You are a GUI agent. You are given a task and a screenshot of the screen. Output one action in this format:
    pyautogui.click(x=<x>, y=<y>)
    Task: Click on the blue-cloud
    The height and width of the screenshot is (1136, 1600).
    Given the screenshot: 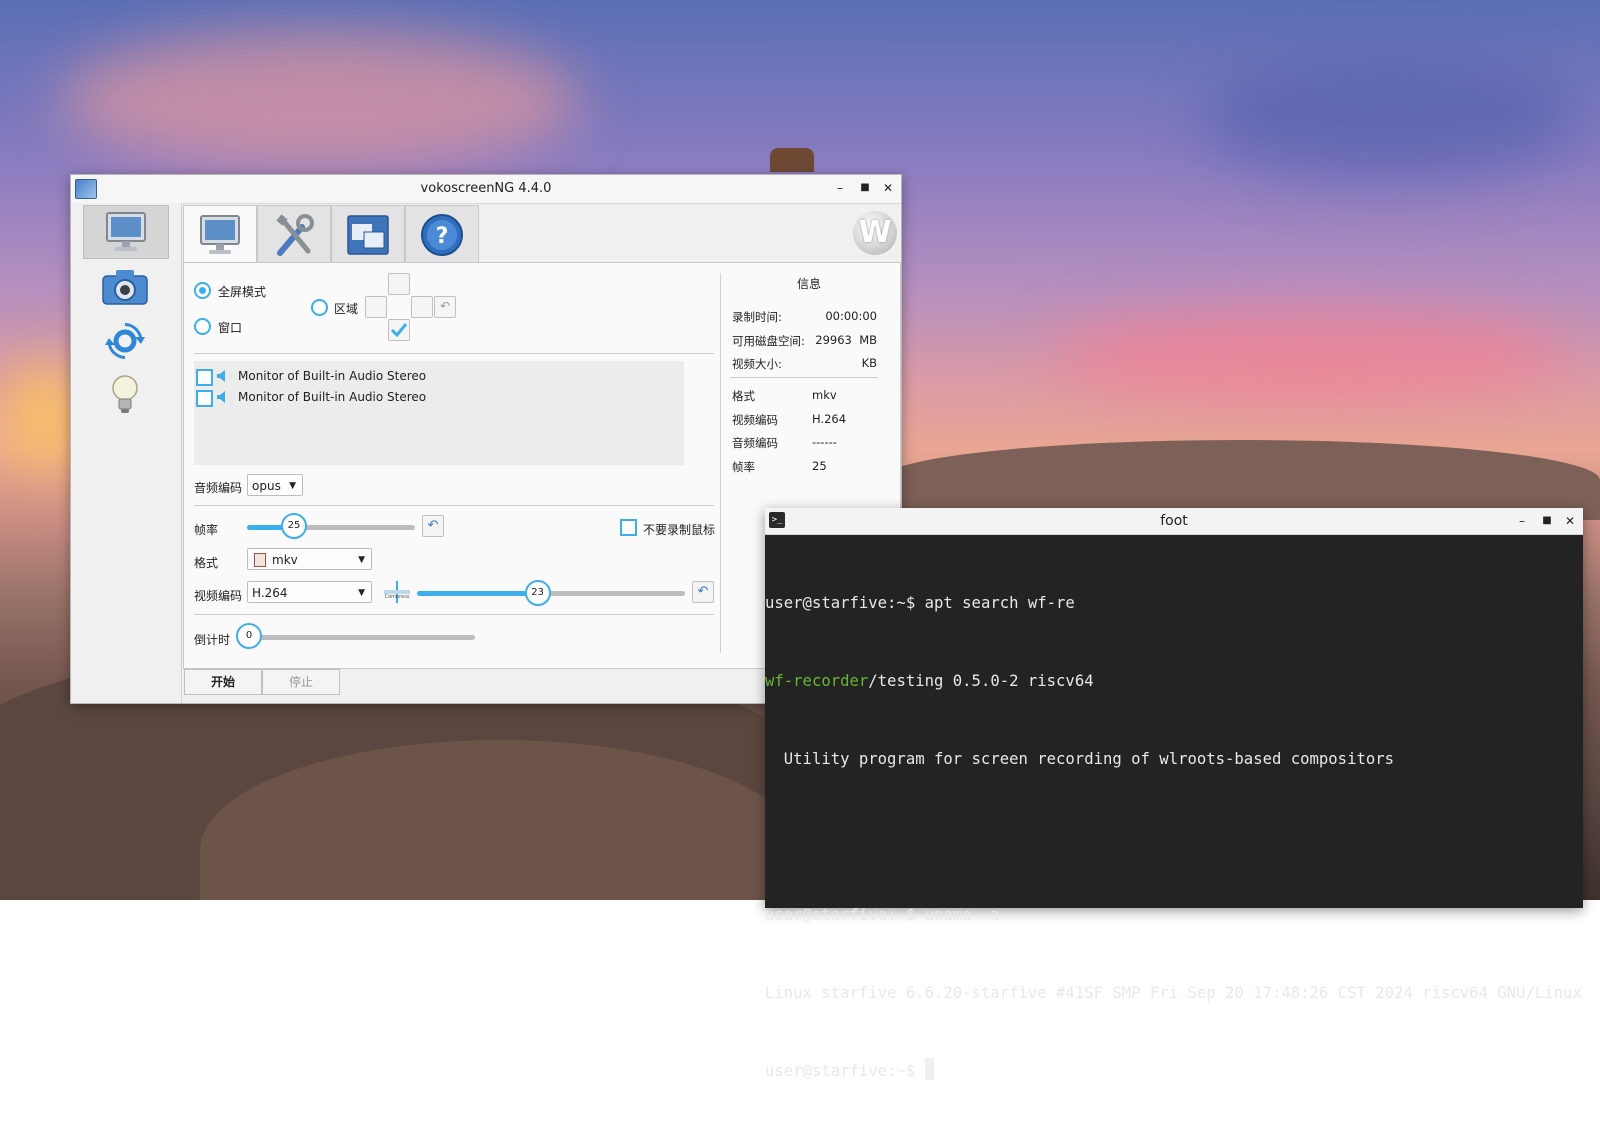 What is the action you would take?
    pyautogui.click(x=1390, y=120)
    